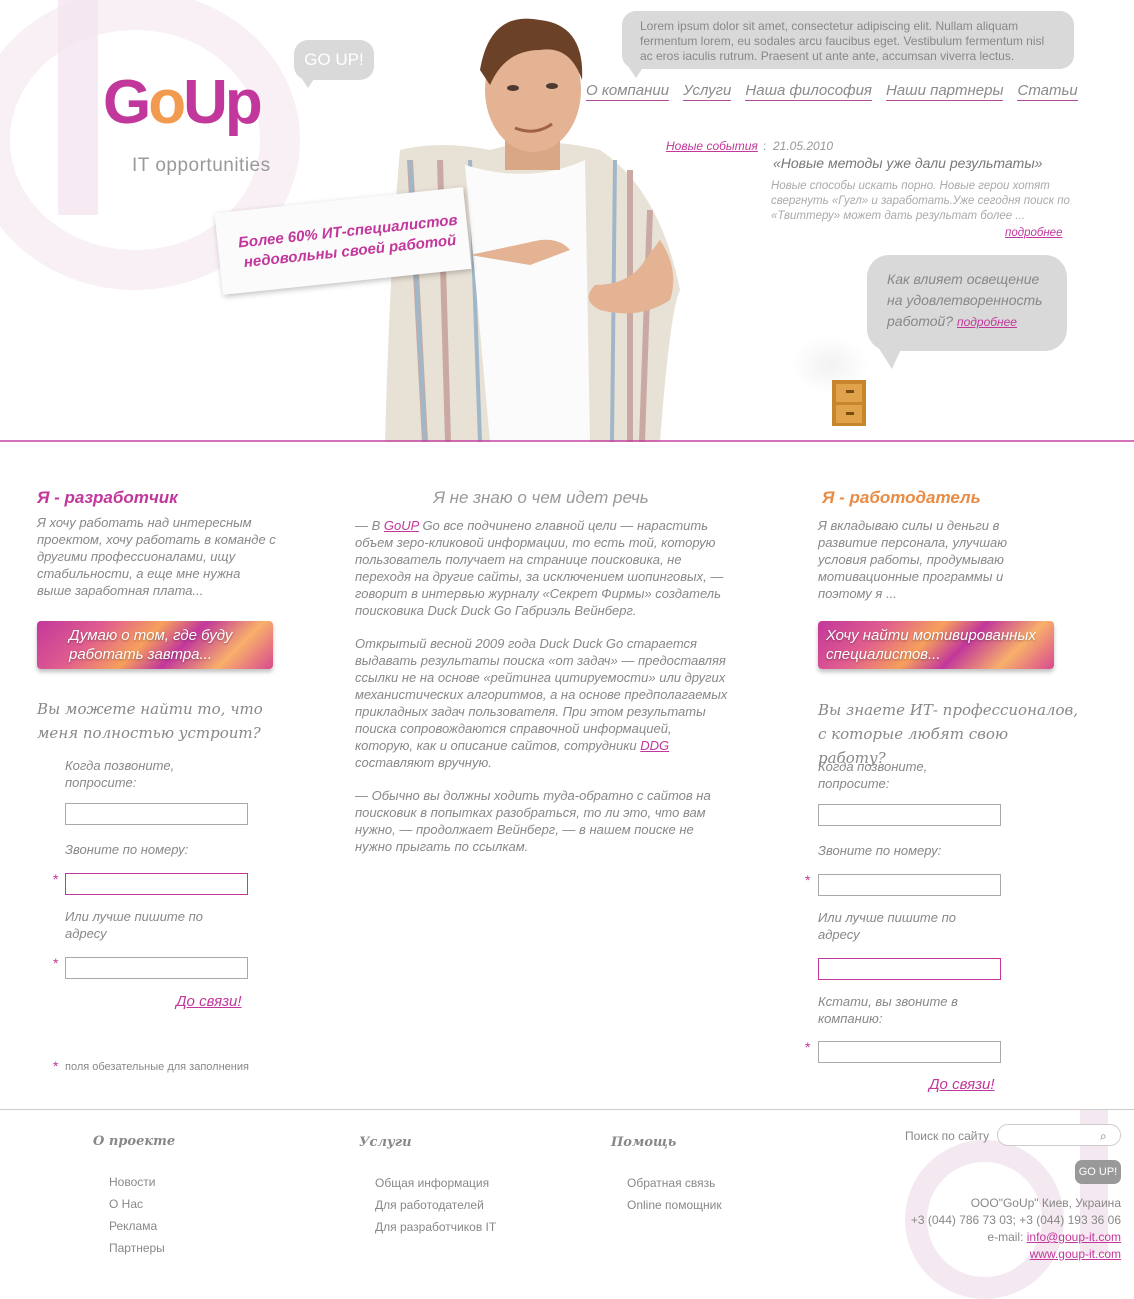 This screenshot has width=1134, height=1299. What do you see at coordinates (156, 968) in the screenshot?
I see `developer-address-input` at bounding box center [156, 968].